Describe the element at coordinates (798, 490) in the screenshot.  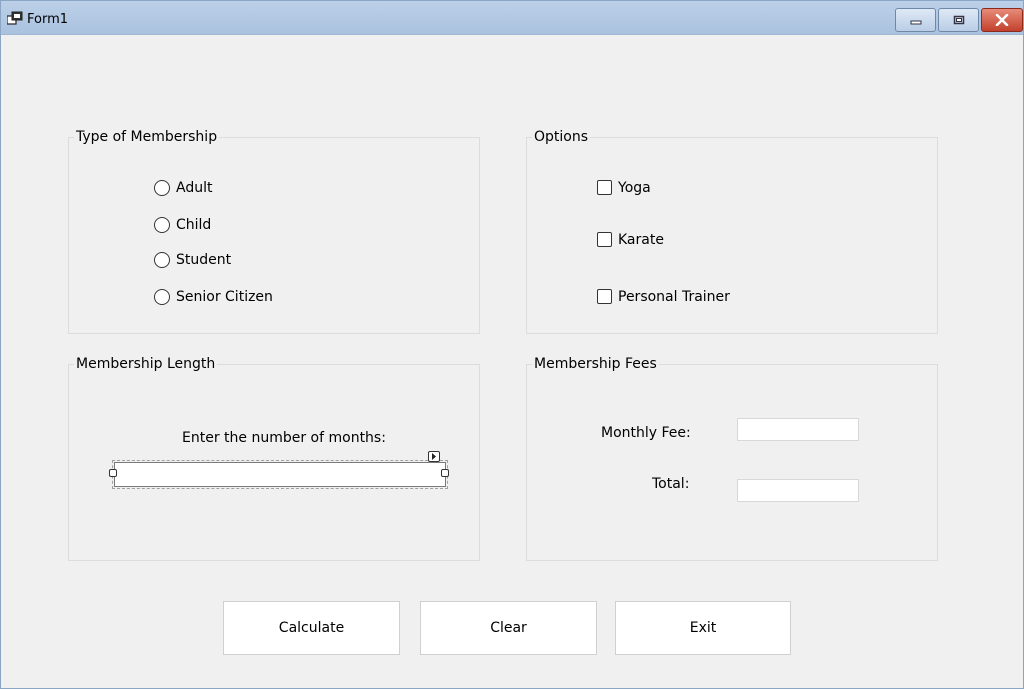
I see `total-output` at that location.